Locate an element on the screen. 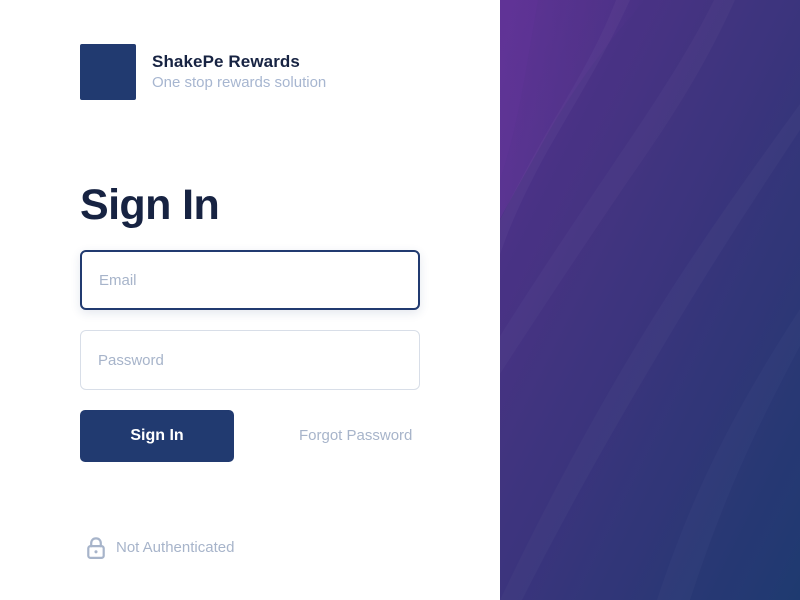 The image size is (800, 600). auth-status-text: Not Authenticated is located at coordinates (175, 547).